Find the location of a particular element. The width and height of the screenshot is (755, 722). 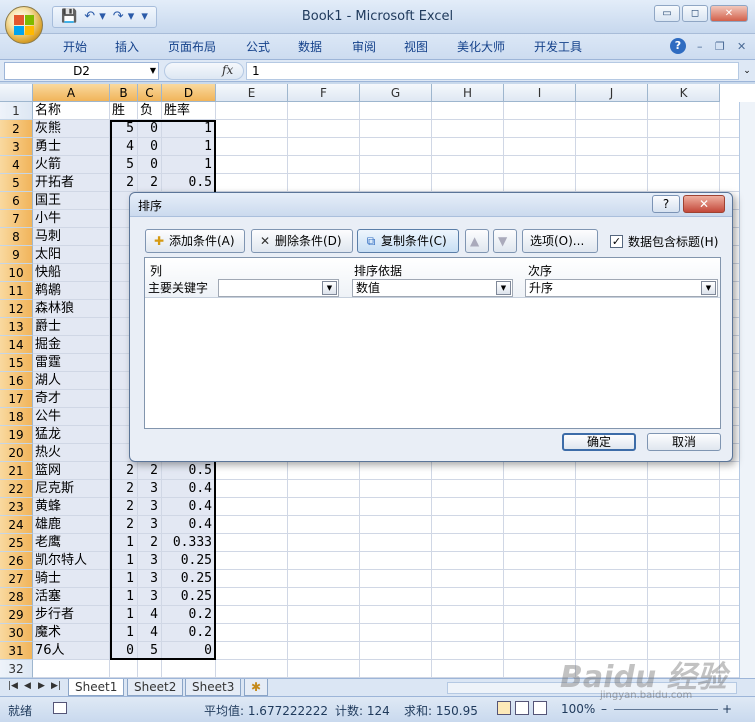

insert-function-icon: fx is located at coordinates (227, 70).